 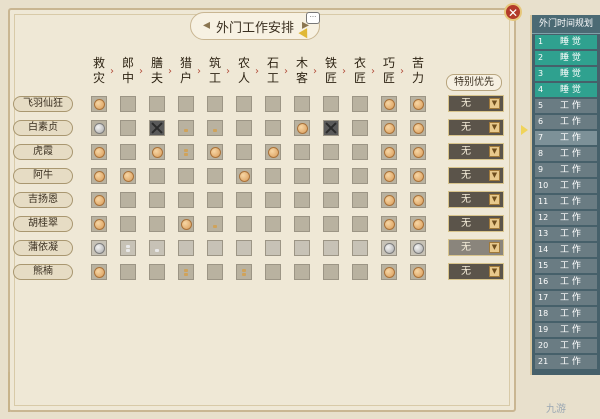 I want to click on schedule-hour-row: 10 工 作, so click(x=566, y=186).